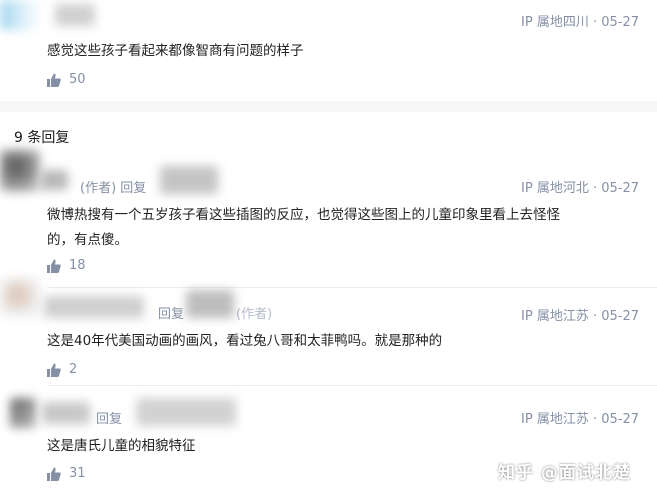  I want to click on comment-text-continued: 的，有点傻。, so click(87, 240).